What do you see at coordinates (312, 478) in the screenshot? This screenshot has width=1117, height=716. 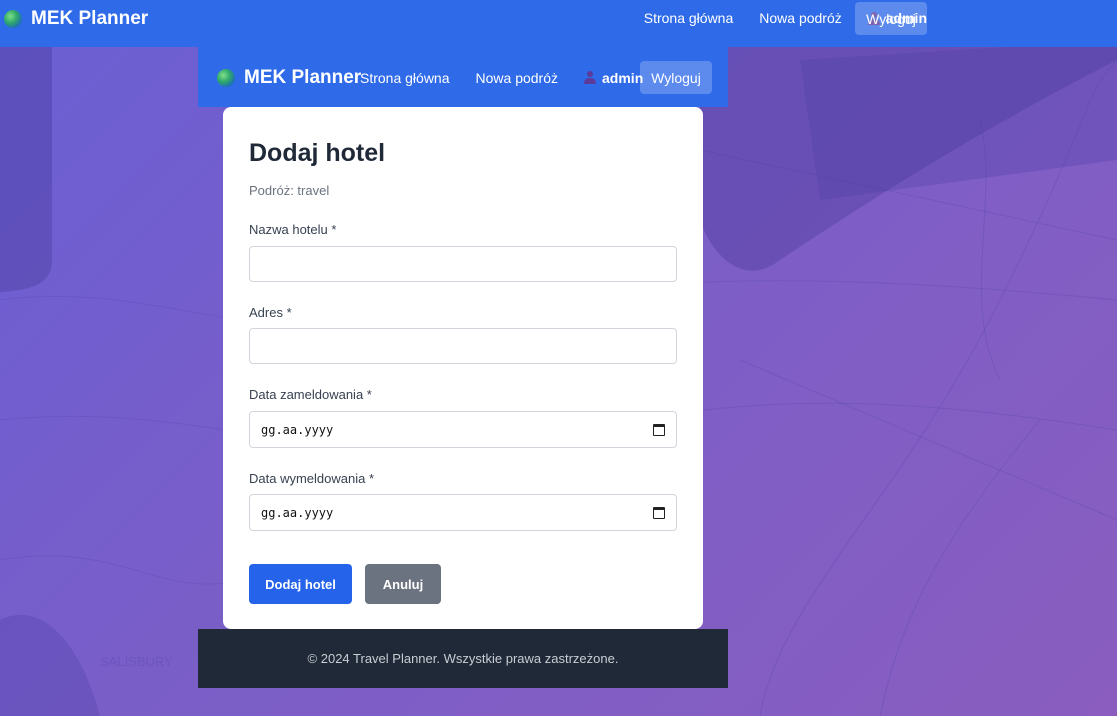 I see `check-out-label: Data wymeldowania *` at bounding box center [312, 478].